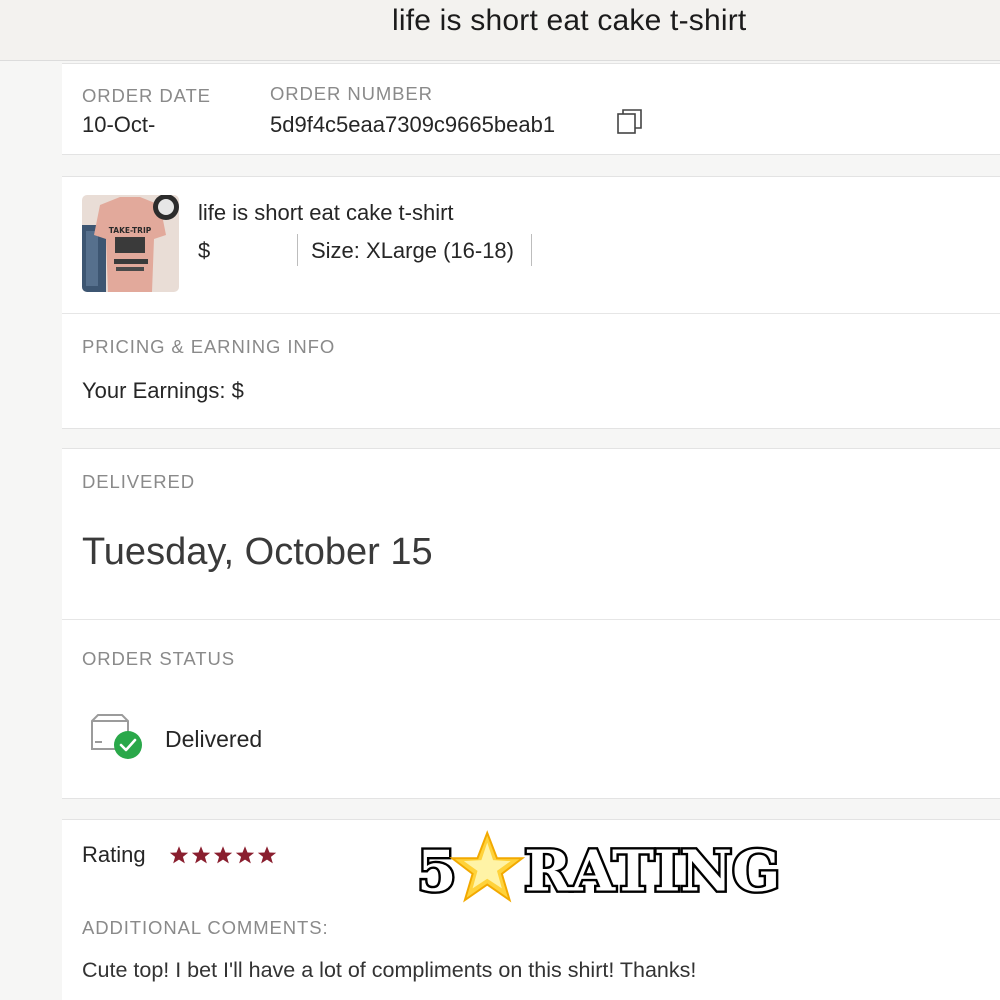 This screenshot has height=1000, width=1000. Describe the element at coordinates (163, 390) in the screenshot. I see `earnings-value: Your Earnings: $` at that location.